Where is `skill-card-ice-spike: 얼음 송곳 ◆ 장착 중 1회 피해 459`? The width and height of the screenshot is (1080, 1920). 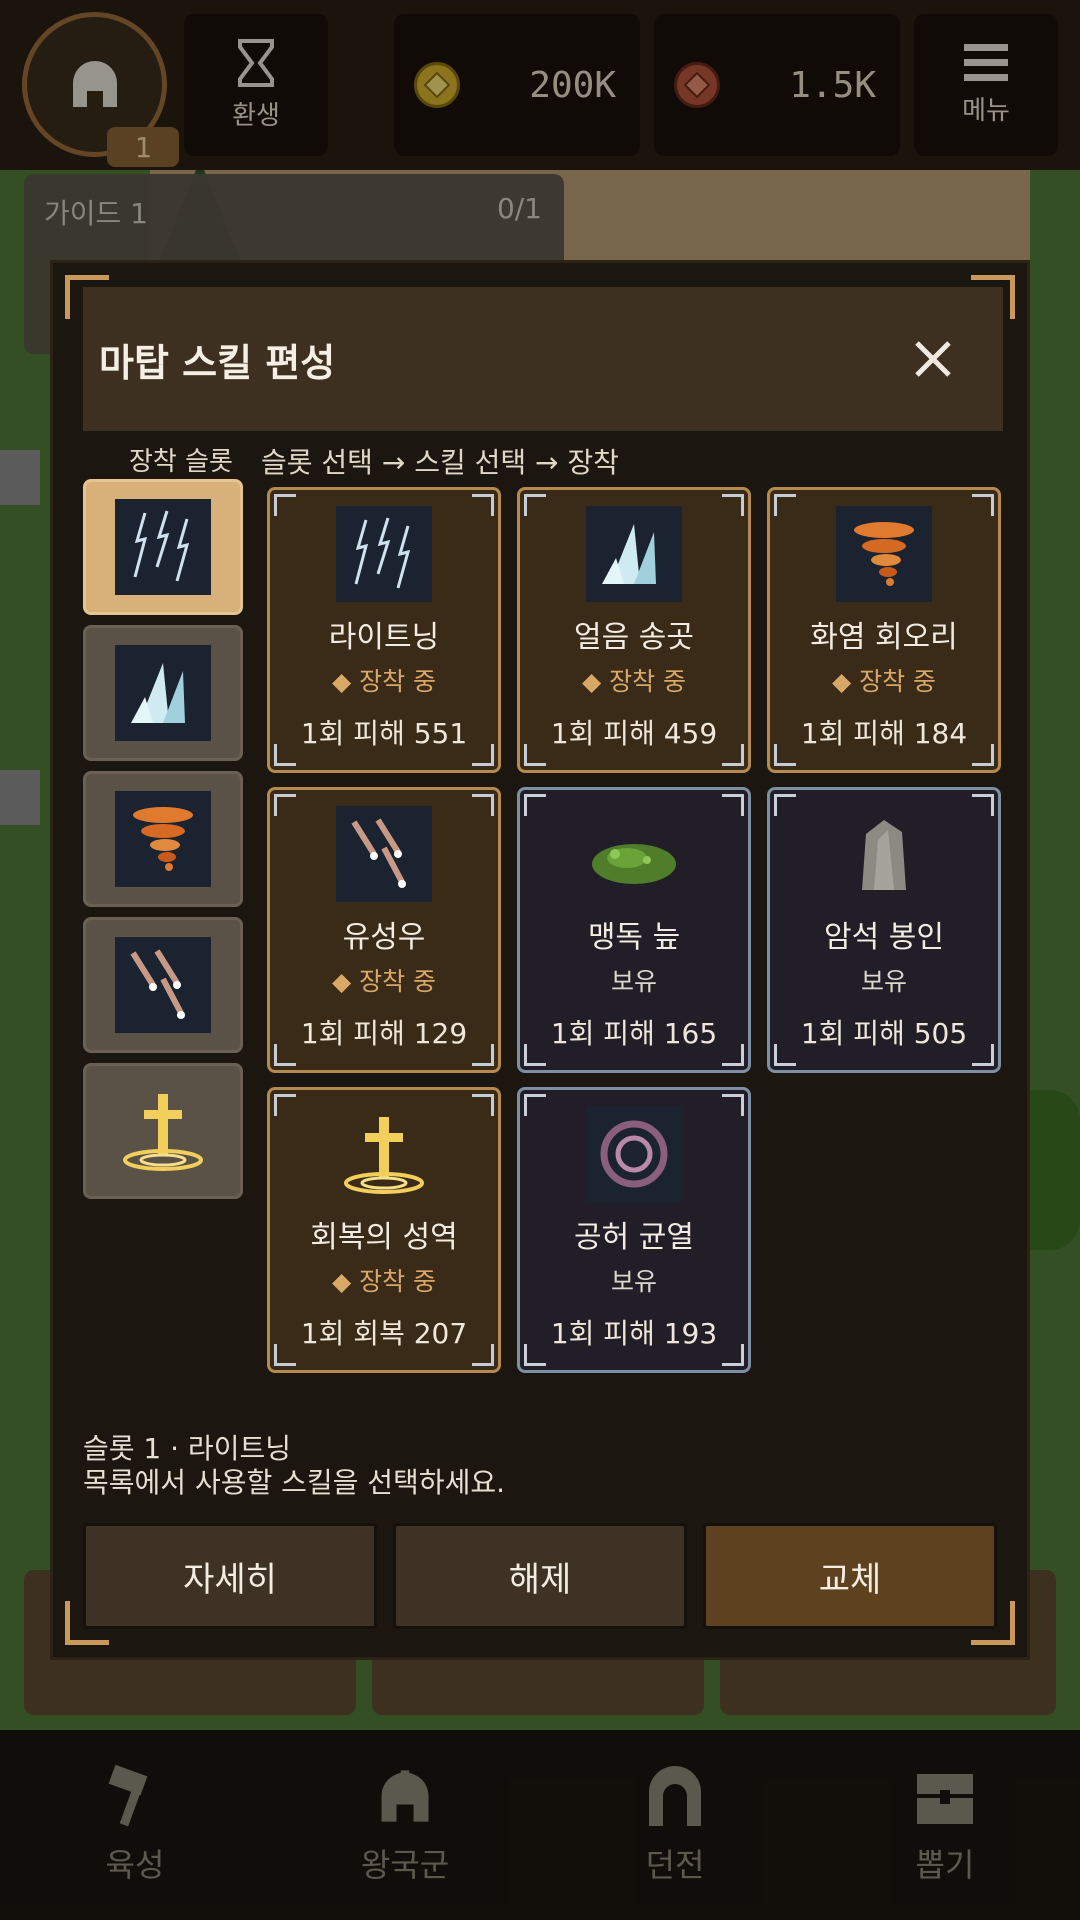 skill-card-ice-spike: 얼음 송곳 ◆ 장착 중 1회 피해 459 is located at coordinates (634, 630).